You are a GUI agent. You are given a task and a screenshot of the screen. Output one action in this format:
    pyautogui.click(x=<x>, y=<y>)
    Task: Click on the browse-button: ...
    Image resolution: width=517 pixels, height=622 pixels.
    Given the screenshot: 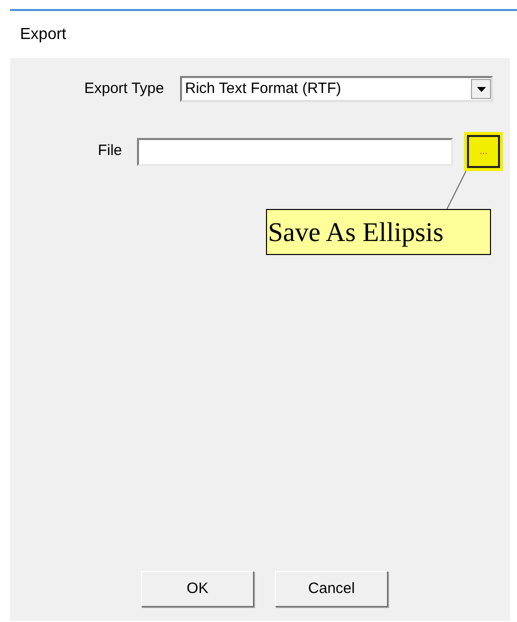 What is the action you would take?
    pyautogui.click(x=483, y=151)
    